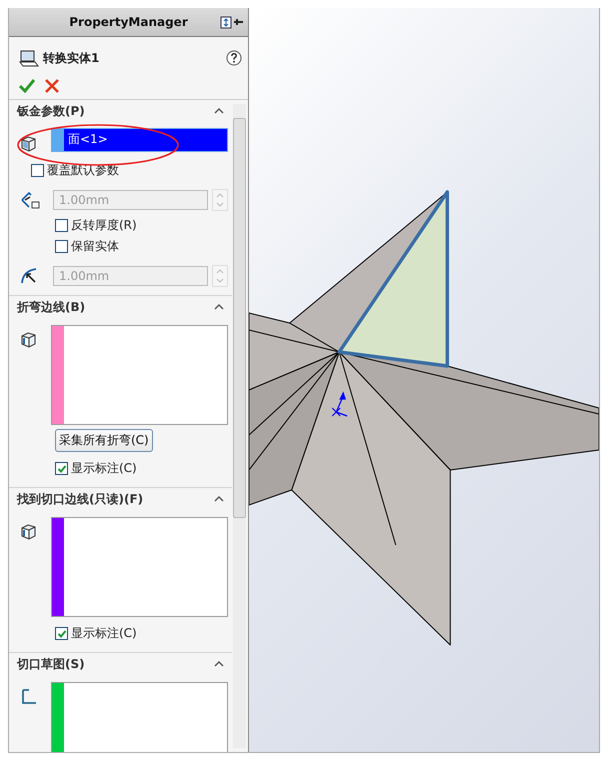 This screenshot has height=764, width=605. Describe the element at coordinates (128, 22) in the screenshot. I see `panel-title: PropertyManager` at that location.